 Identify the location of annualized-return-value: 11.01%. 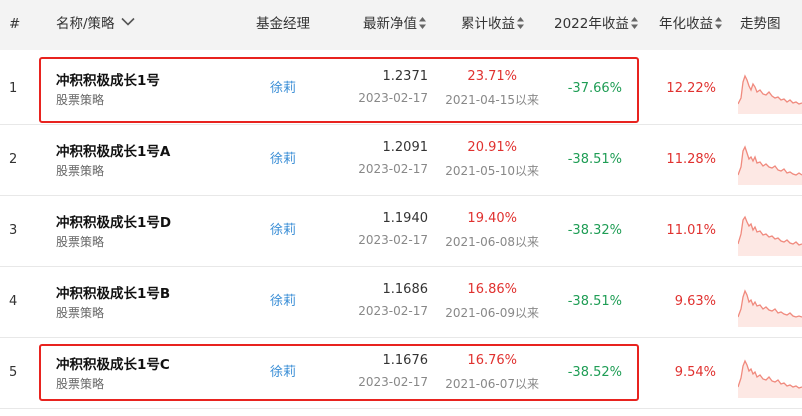
(691, 230).